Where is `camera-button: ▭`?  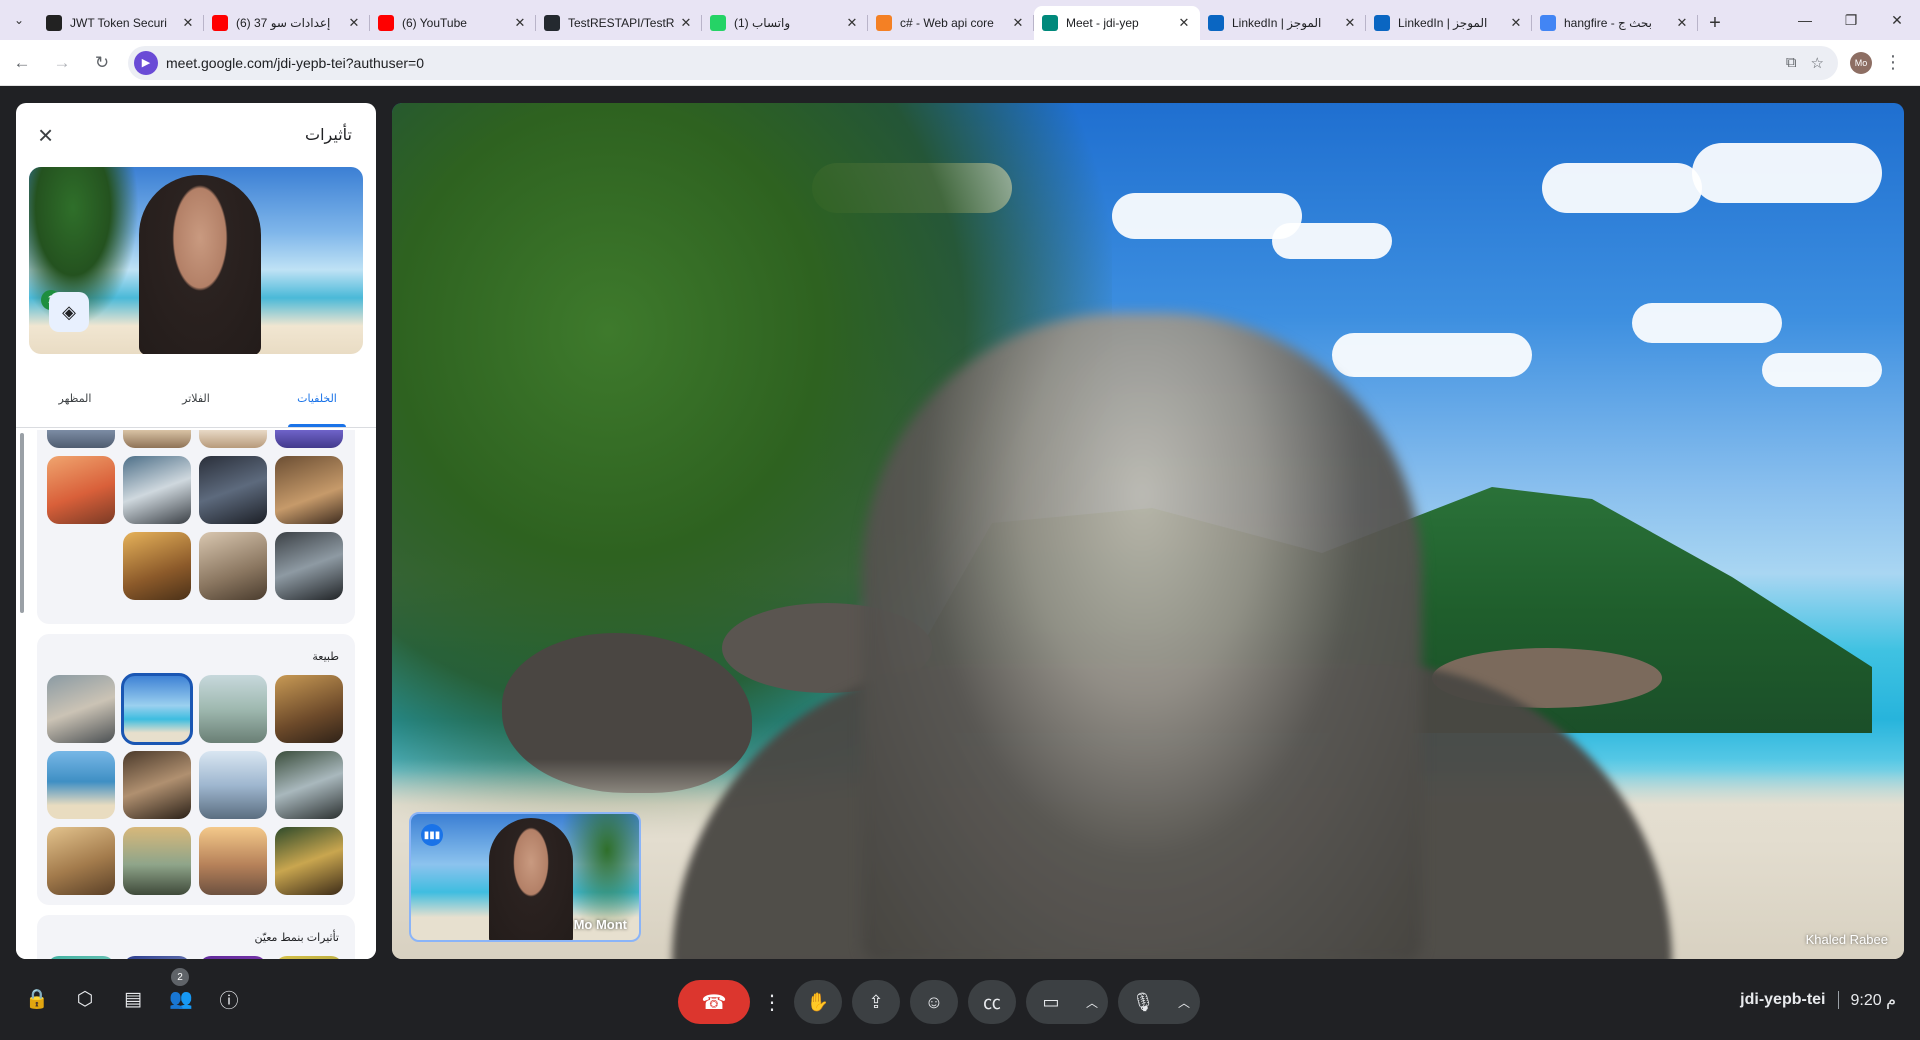 camera-button: ▭ is located at coordinates (1051, 1002).